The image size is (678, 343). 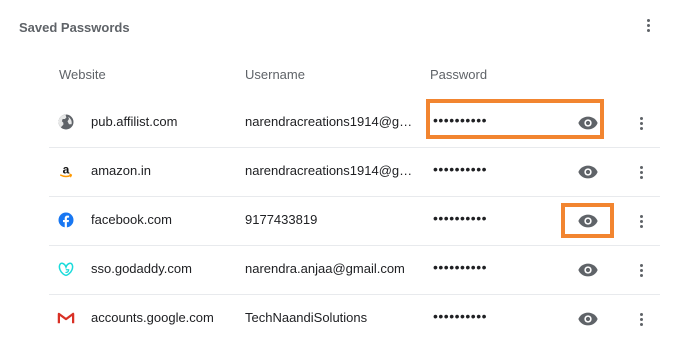 What do you see at coordinates (66, 318) in the screenshot?
I see `gmail-icon` at bounding box center [66, 318].